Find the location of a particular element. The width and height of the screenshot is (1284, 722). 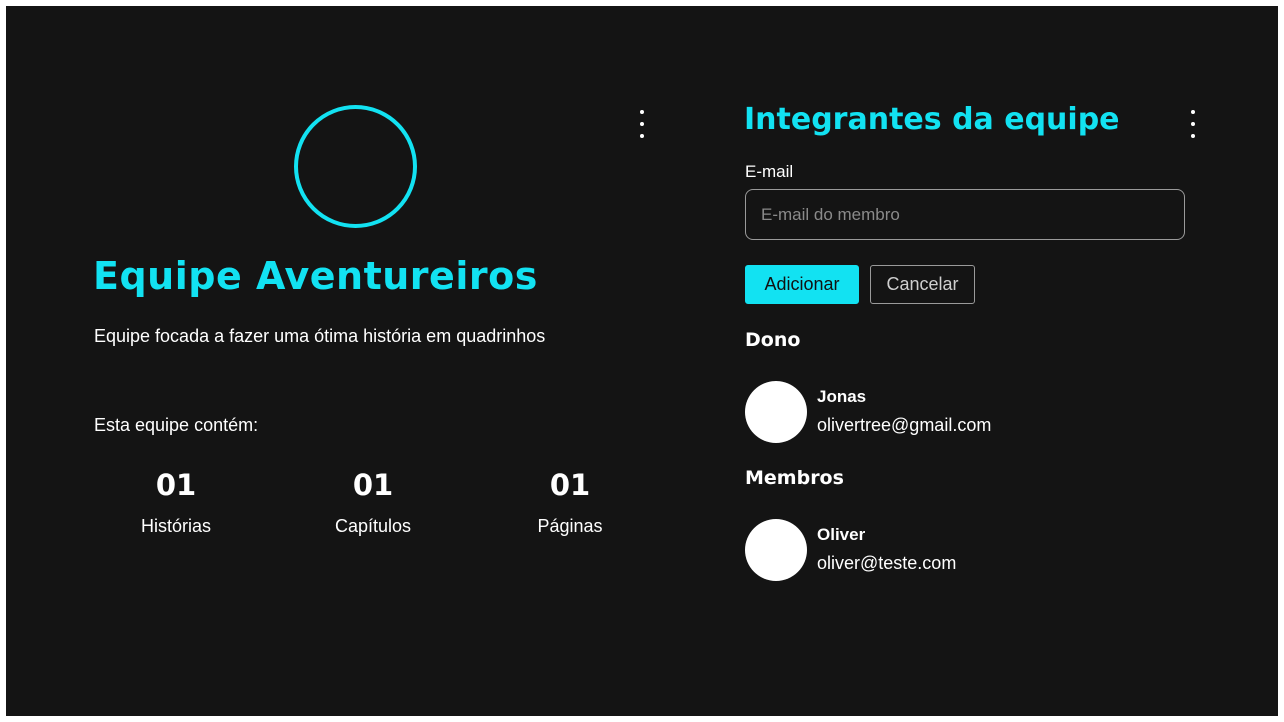

member-email-input is located at coordinates (965, 214).